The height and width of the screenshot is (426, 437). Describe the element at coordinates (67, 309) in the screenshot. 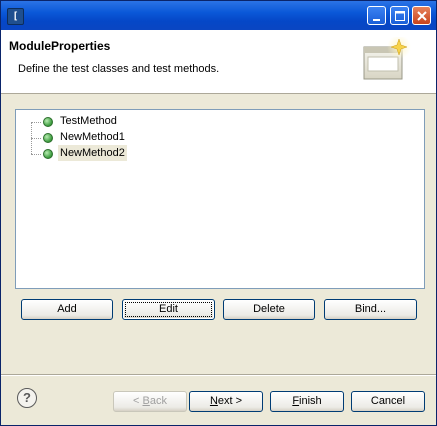

I see `add-button: Add` at that location.